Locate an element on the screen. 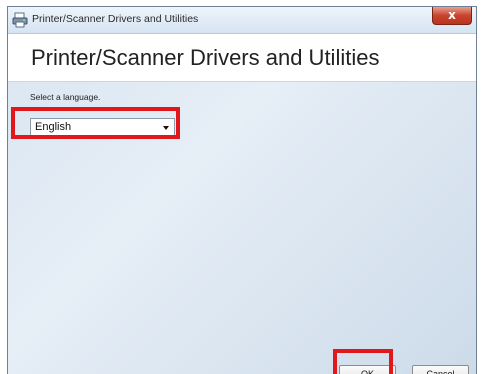 This screenshot has height=374, width=485. language-select-highlight is located at coordinates (95, 123).